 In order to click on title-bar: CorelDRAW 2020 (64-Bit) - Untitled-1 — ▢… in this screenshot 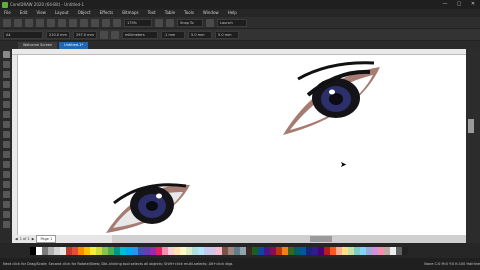, I will do `click(240, 4)`.